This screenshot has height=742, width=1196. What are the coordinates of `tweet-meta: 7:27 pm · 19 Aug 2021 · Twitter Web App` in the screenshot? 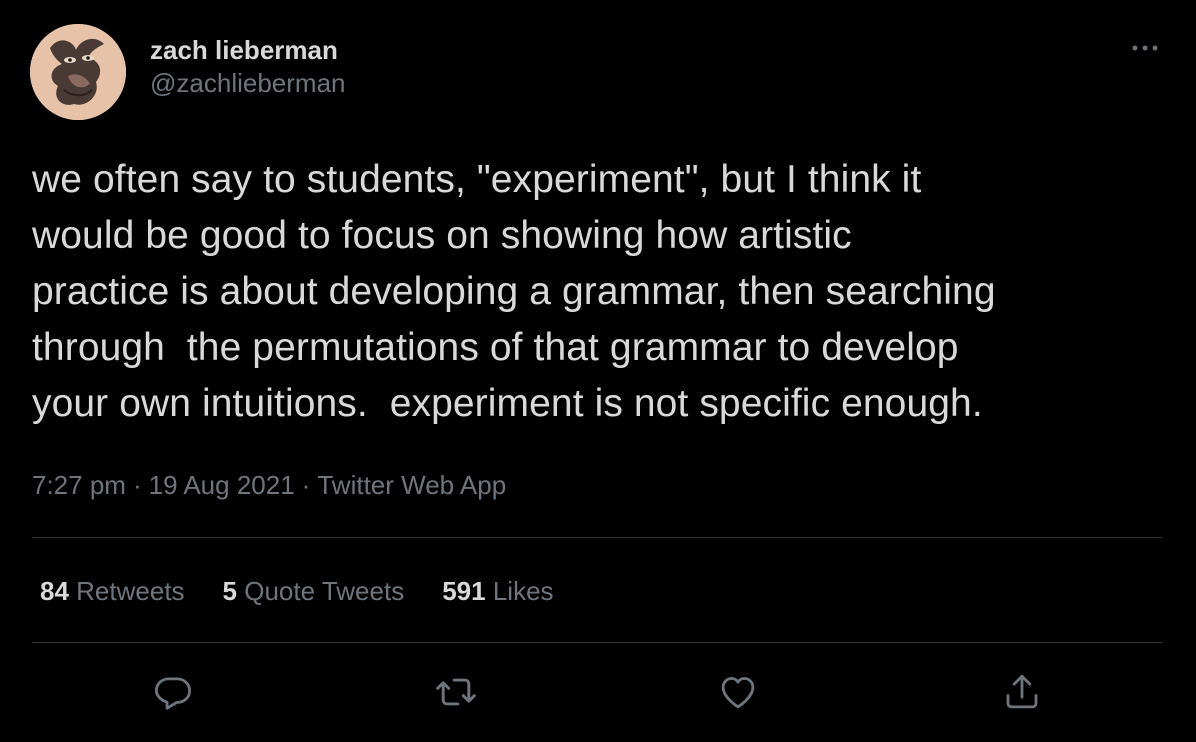 It's located at (269, 485).